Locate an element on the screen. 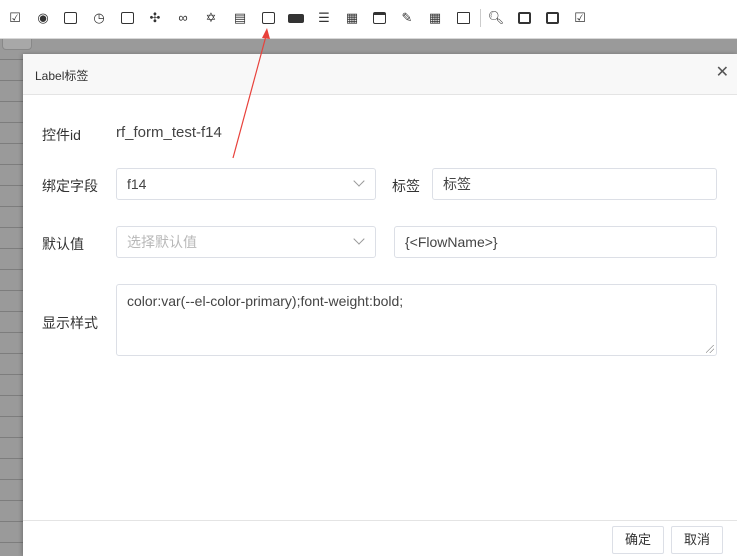 The width and height of the screenshot is (737, 556). editor-tab is located at coordinates (17, 44).